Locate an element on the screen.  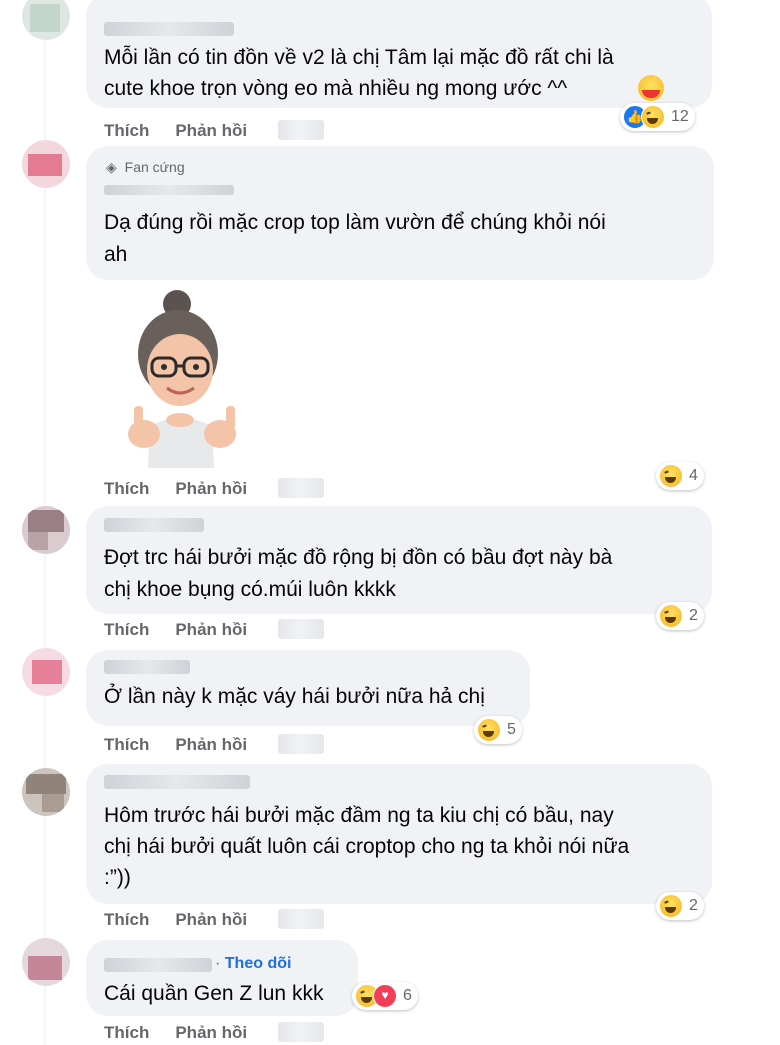
reaction-summary: 5 is located at coordinates (498, 730).